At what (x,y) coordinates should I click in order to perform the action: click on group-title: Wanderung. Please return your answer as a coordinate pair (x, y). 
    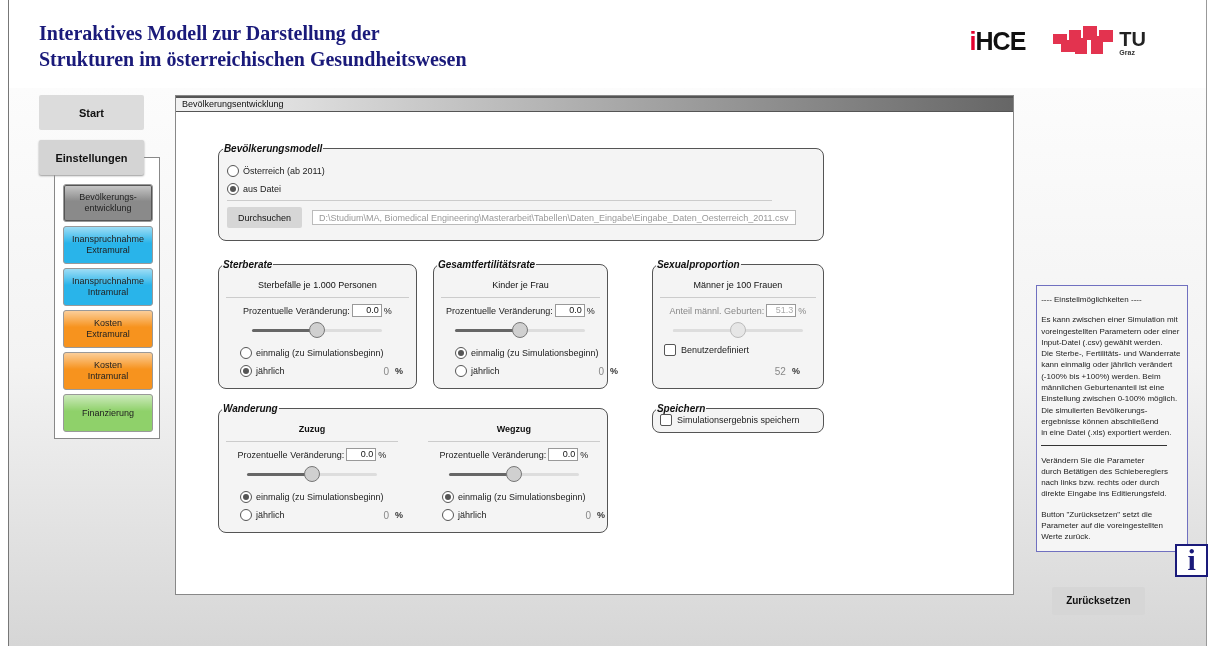
    Looking at the image, I should click on (250, 408).